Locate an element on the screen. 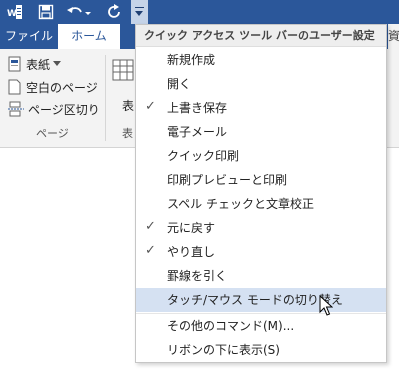  cover-page-button: 表紙 is located at coordinates (35, 64).